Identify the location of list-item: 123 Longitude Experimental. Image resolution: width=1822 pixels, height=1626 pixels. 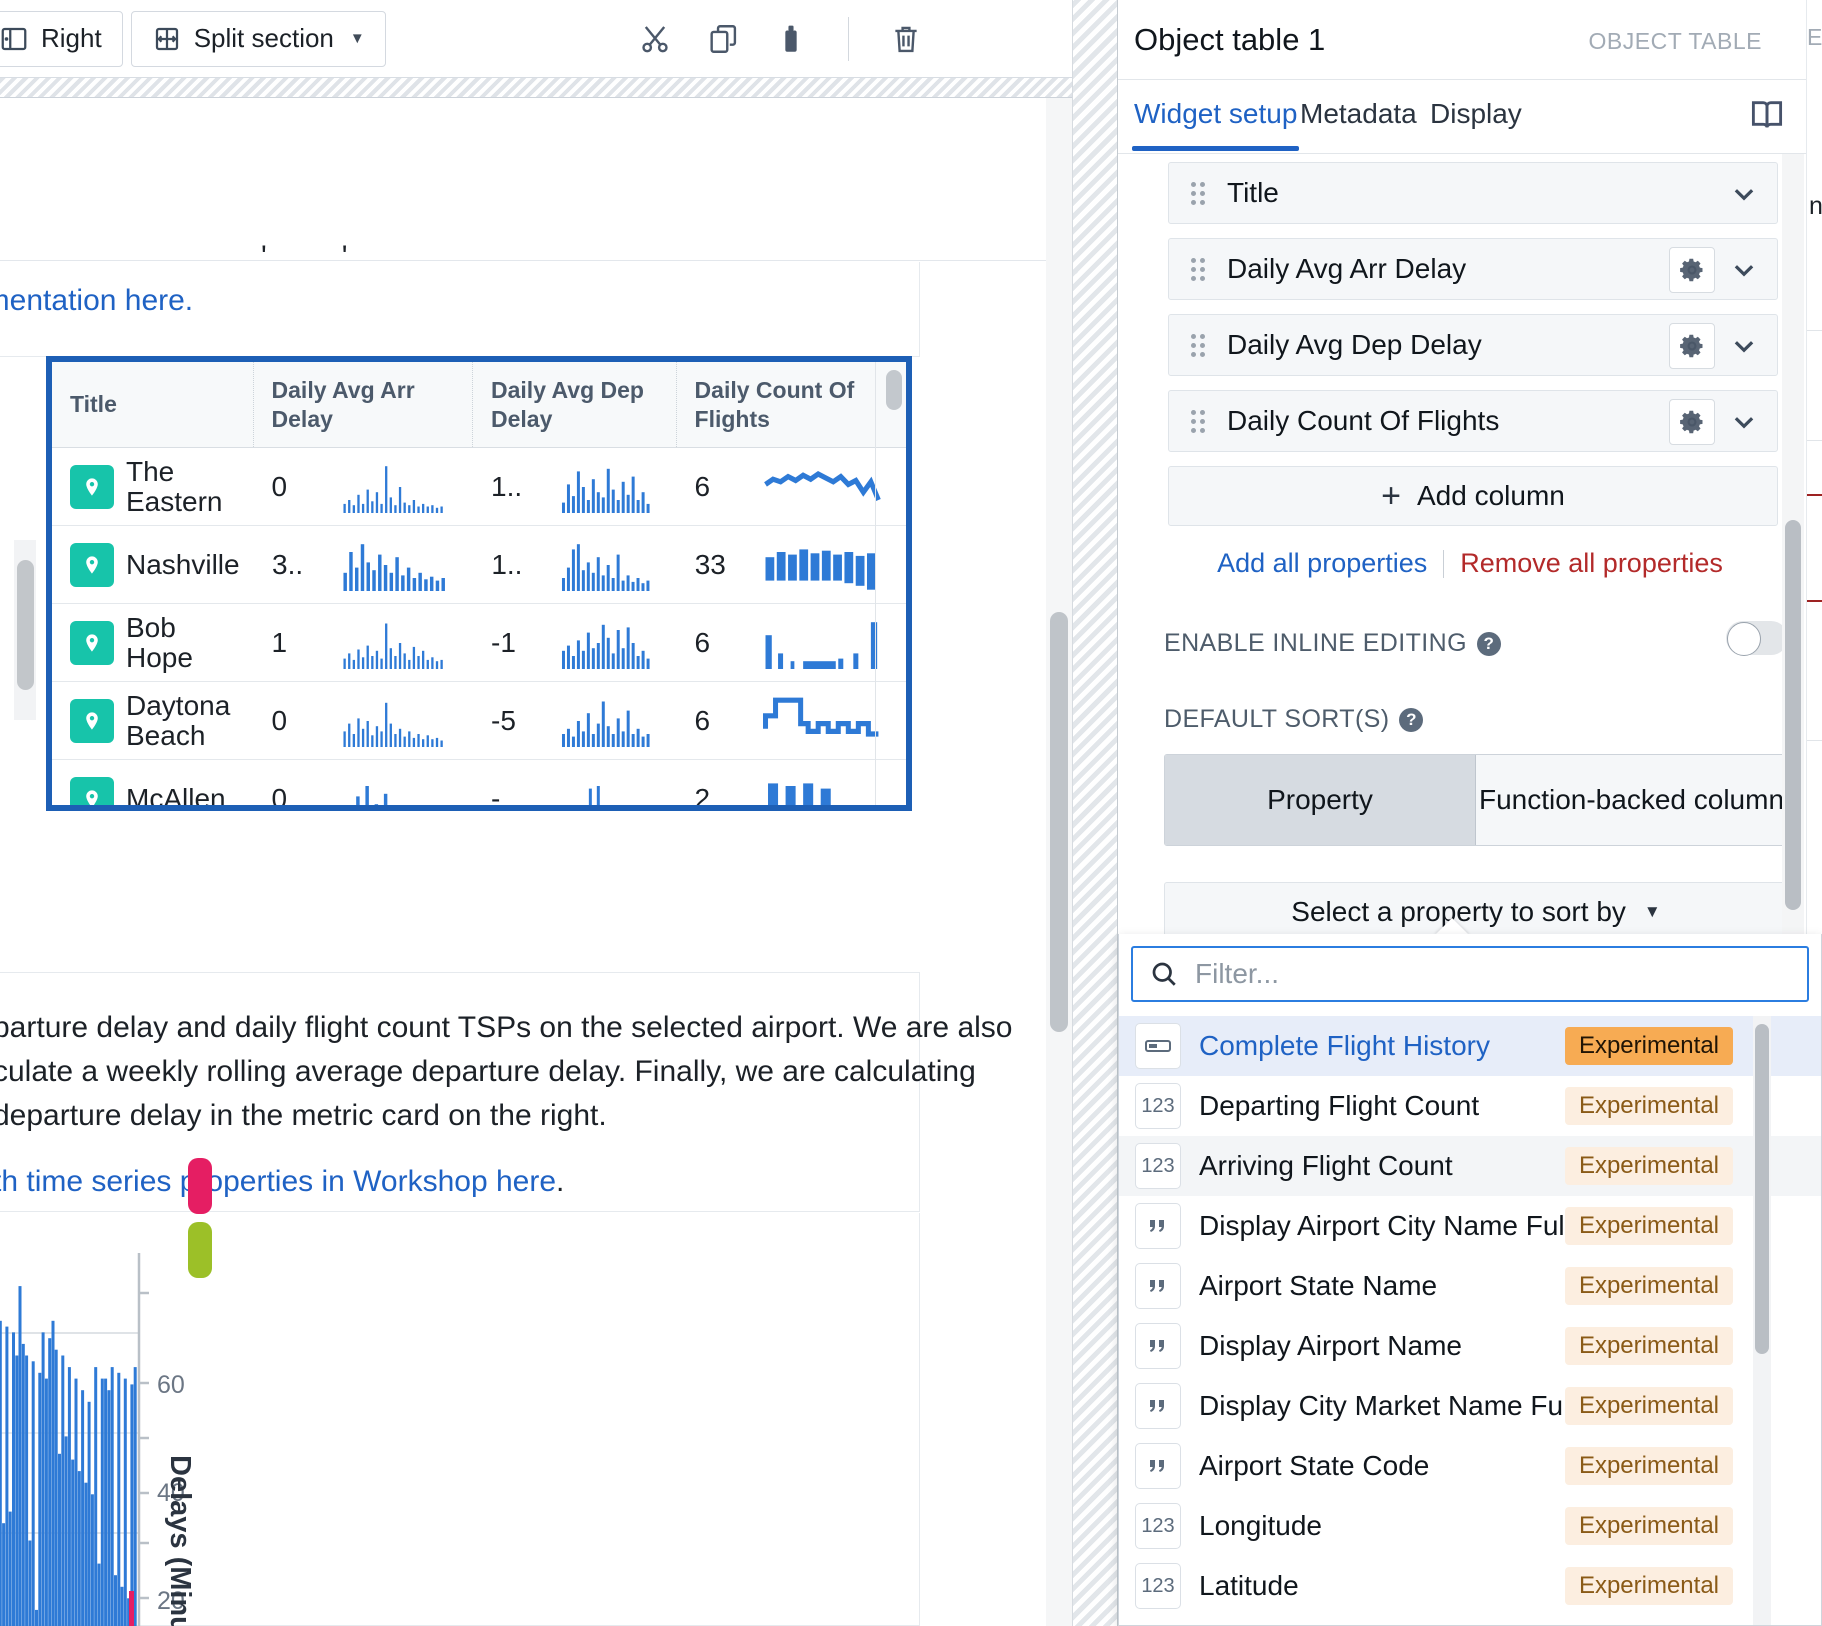
(1470, 1526).